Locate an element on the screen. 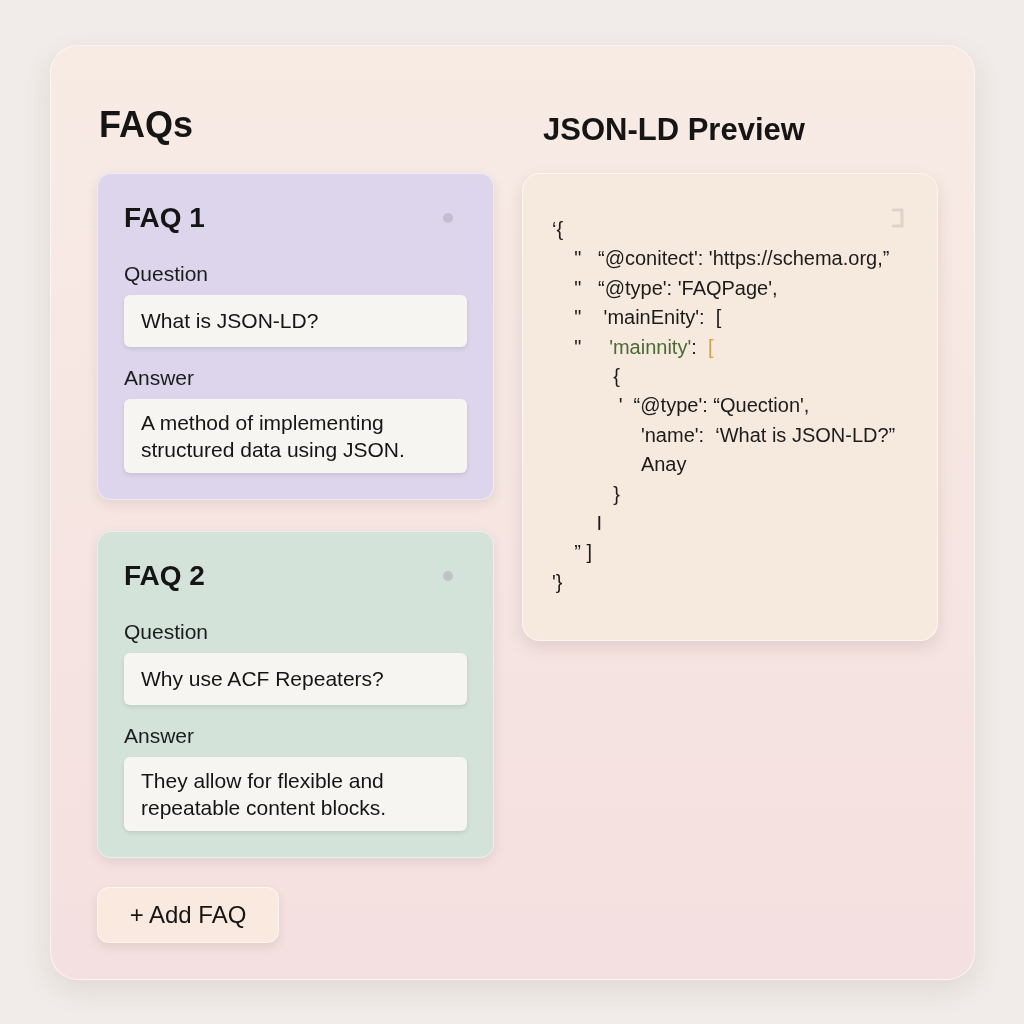  code-line: " “@conitect': 'https://schema.org,” is located at coordinates (732, 259).